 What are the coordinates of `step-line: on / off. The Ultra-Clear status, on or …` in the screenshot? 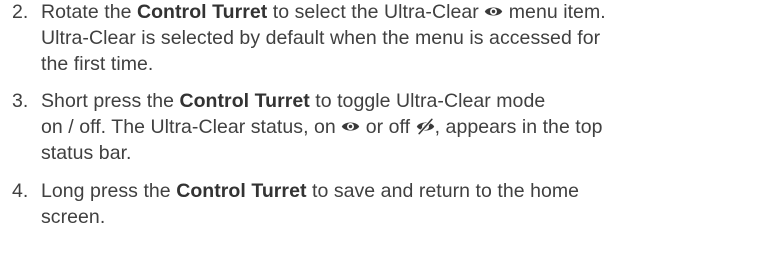 It's located at (401, 128).